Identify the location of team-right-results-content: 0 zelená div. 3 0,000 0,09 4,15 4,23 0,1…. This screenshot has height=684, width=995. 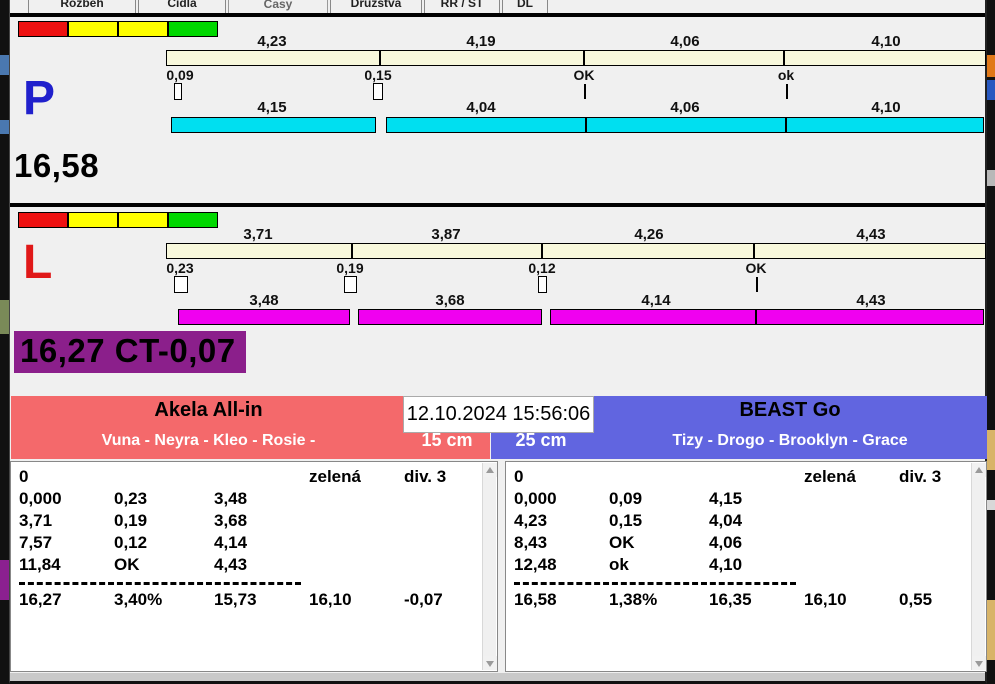
(738, 566).